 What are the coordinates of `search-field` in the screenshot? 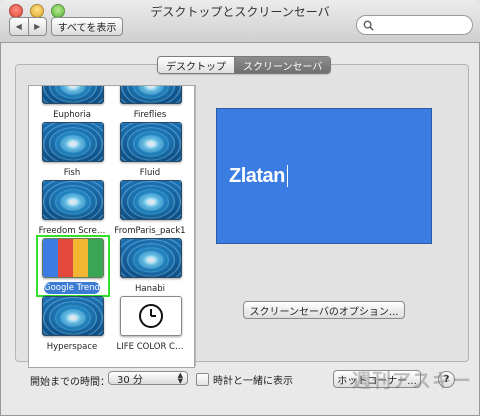 It's located at (414, 25).